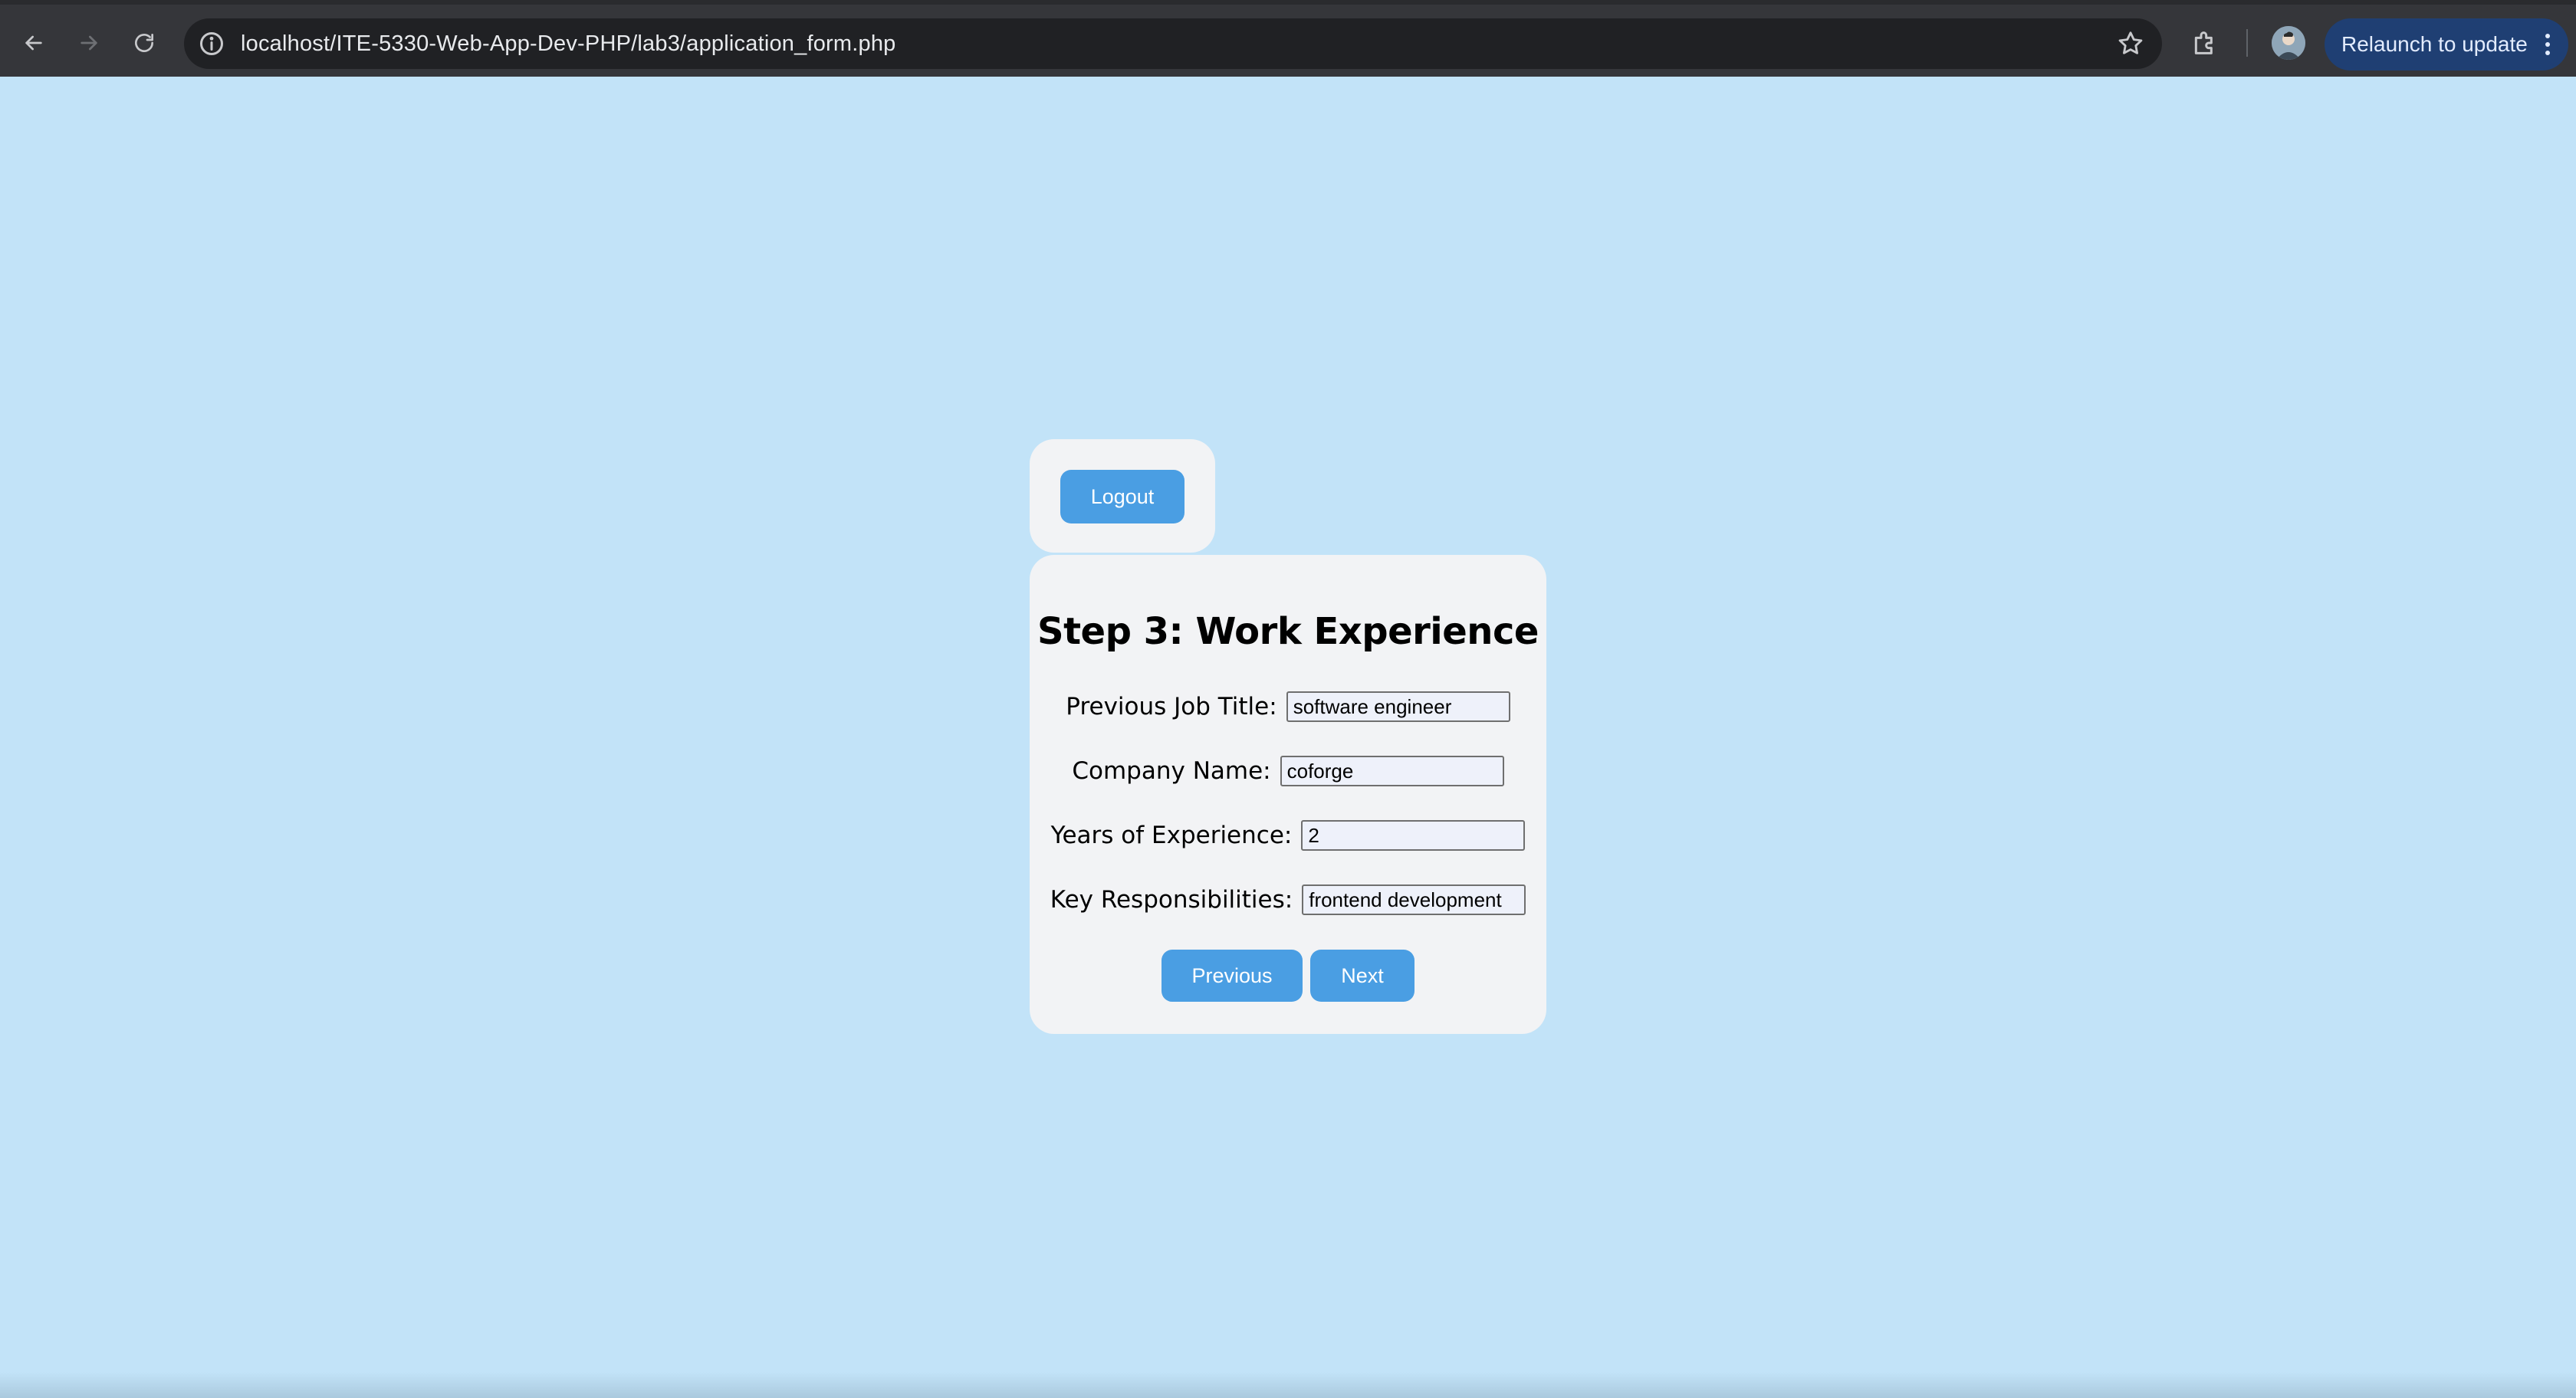 This screenshot has height=1398, width=2576. What do you see at coordinates (212, 43) in the screenshot?
I see `info-icon` at bounding box center [212, 43].